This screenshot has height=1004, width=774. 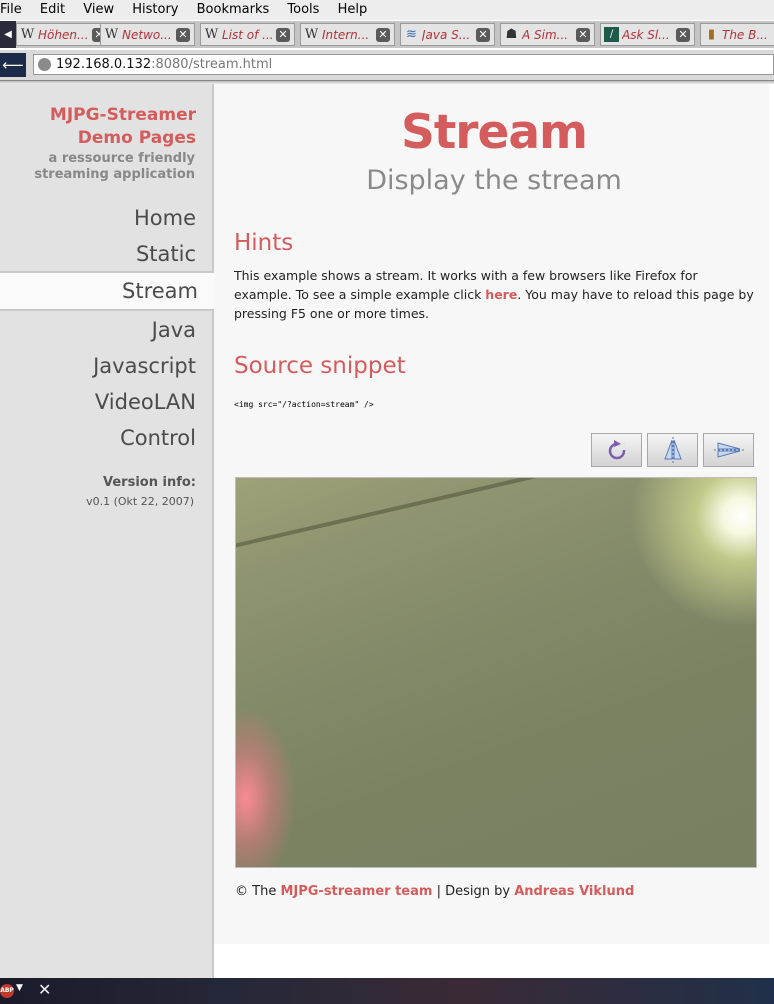 What do you see at coordinates (122, 126) in the screenshot?
I see `site-title: MJPG-Streamer Demo Pages` at bounding box center [122, 126].